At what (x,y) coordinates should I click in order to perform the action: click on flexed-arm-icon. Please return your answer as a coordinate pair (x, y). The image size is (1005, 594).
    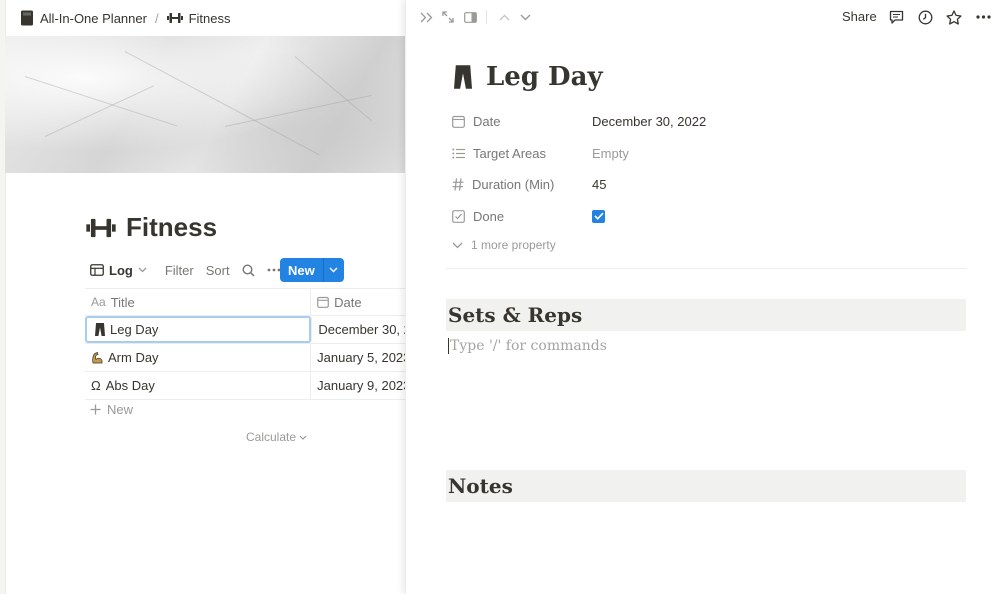
    Looking at the image, I should click on (97, 357).